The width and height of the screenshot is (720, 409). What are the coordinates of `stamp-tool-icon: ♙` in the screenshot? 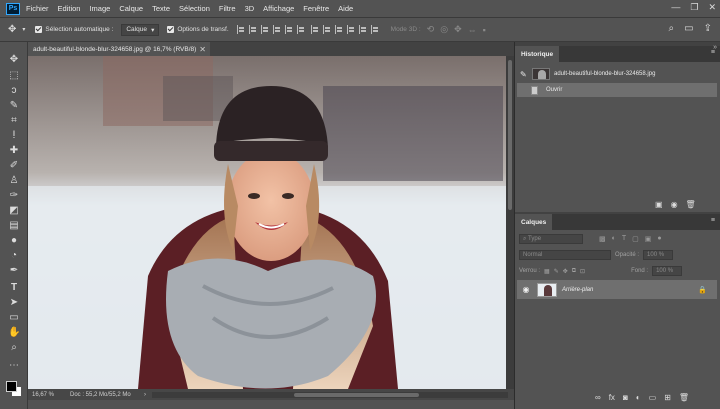 It's located at (14, 181).